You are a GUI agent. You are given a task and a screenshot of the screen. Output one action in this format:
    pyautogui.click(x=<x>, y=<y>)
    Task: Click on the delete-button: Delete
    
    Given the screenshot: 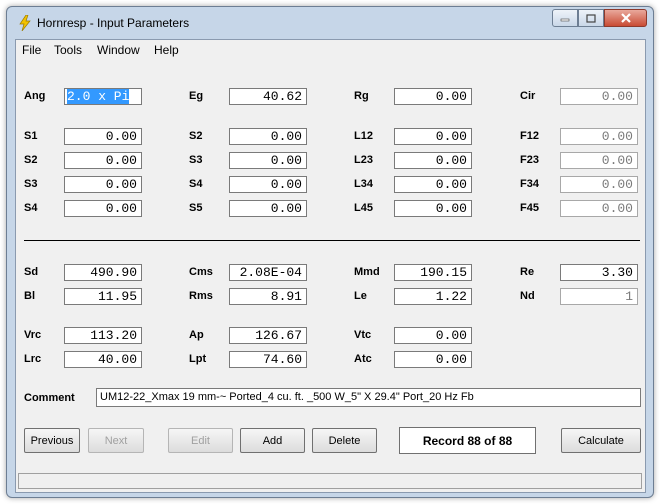 What is the action you would take?
    pyautogui.click(x=344, y=440)
    